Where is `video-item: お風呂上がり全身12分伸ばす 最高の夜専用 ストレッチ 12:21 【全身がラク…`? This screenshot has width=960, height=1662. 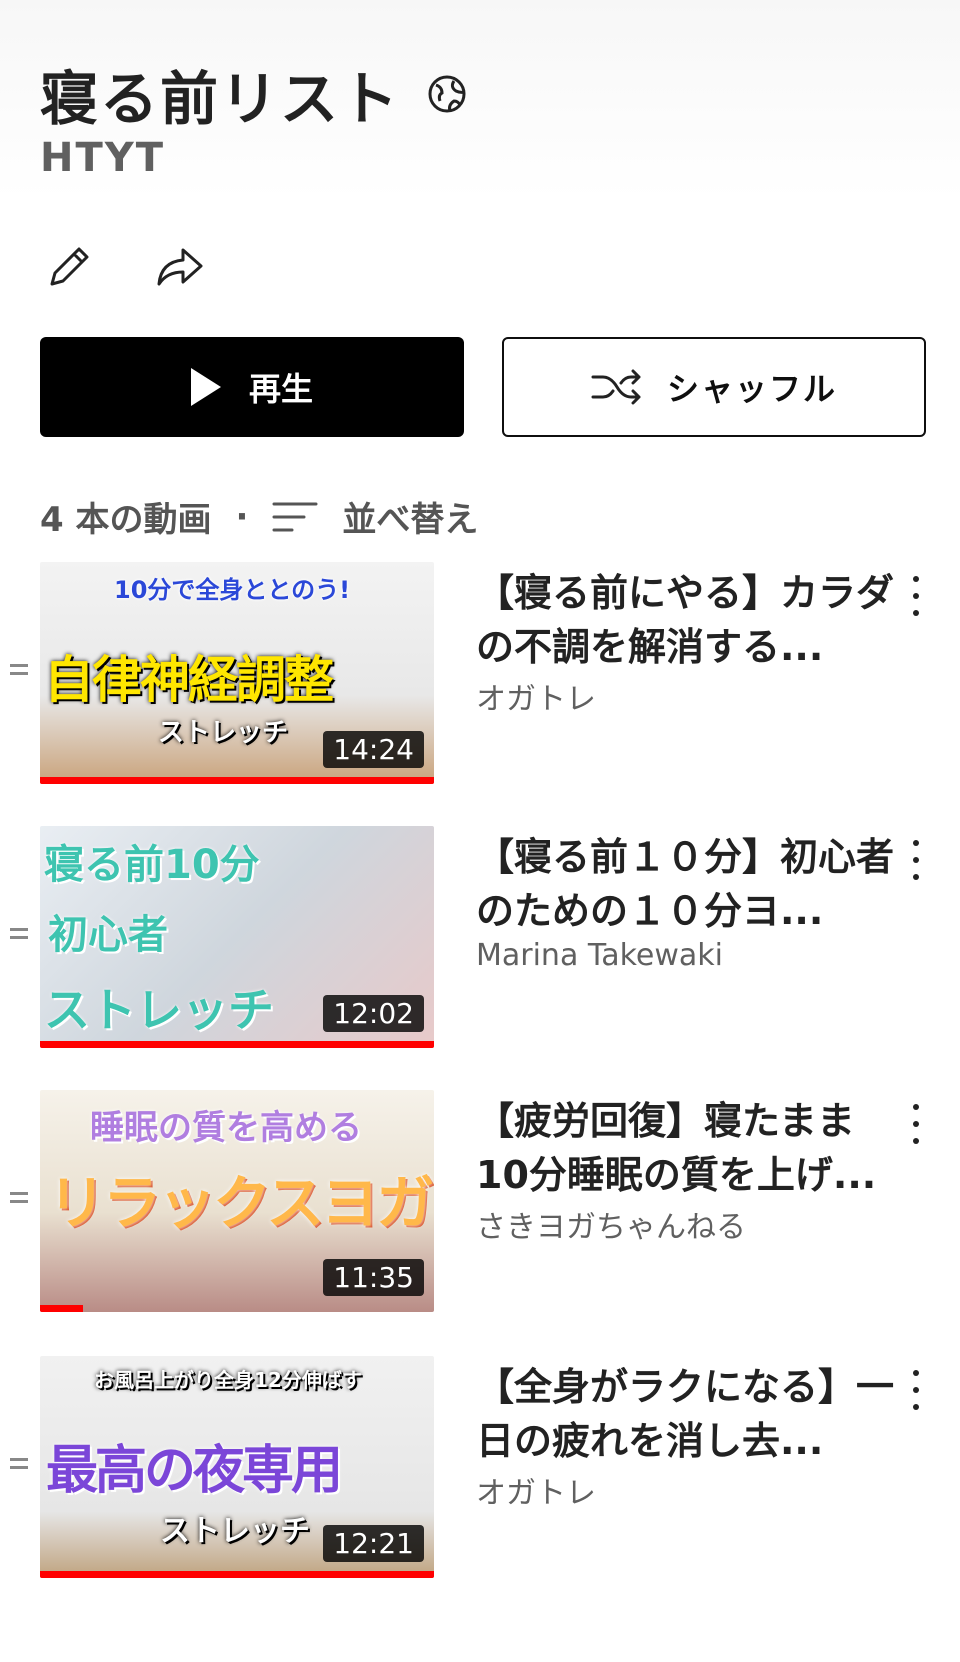
video-item: お風呂上がり全身12分伸ばす 最高の夜専用 ストレッチ 12:21 【全身がラク… is located at coordinates (480, 1471).